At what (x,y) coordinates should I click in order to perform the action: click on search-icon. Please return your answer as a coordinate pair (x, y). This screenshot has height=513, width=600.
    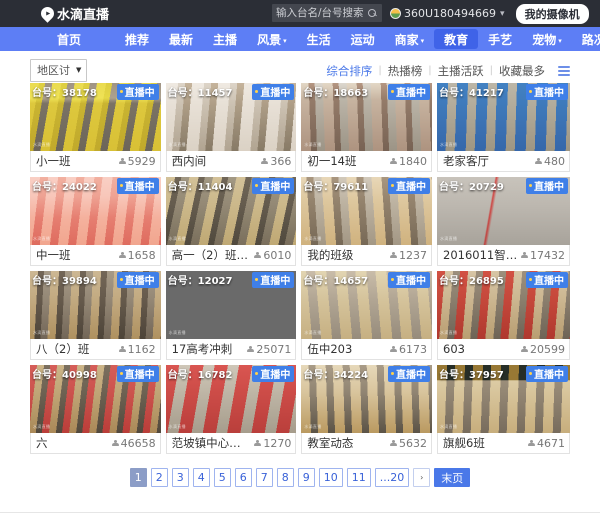
    Looking at the image, I should click on (372, 13).